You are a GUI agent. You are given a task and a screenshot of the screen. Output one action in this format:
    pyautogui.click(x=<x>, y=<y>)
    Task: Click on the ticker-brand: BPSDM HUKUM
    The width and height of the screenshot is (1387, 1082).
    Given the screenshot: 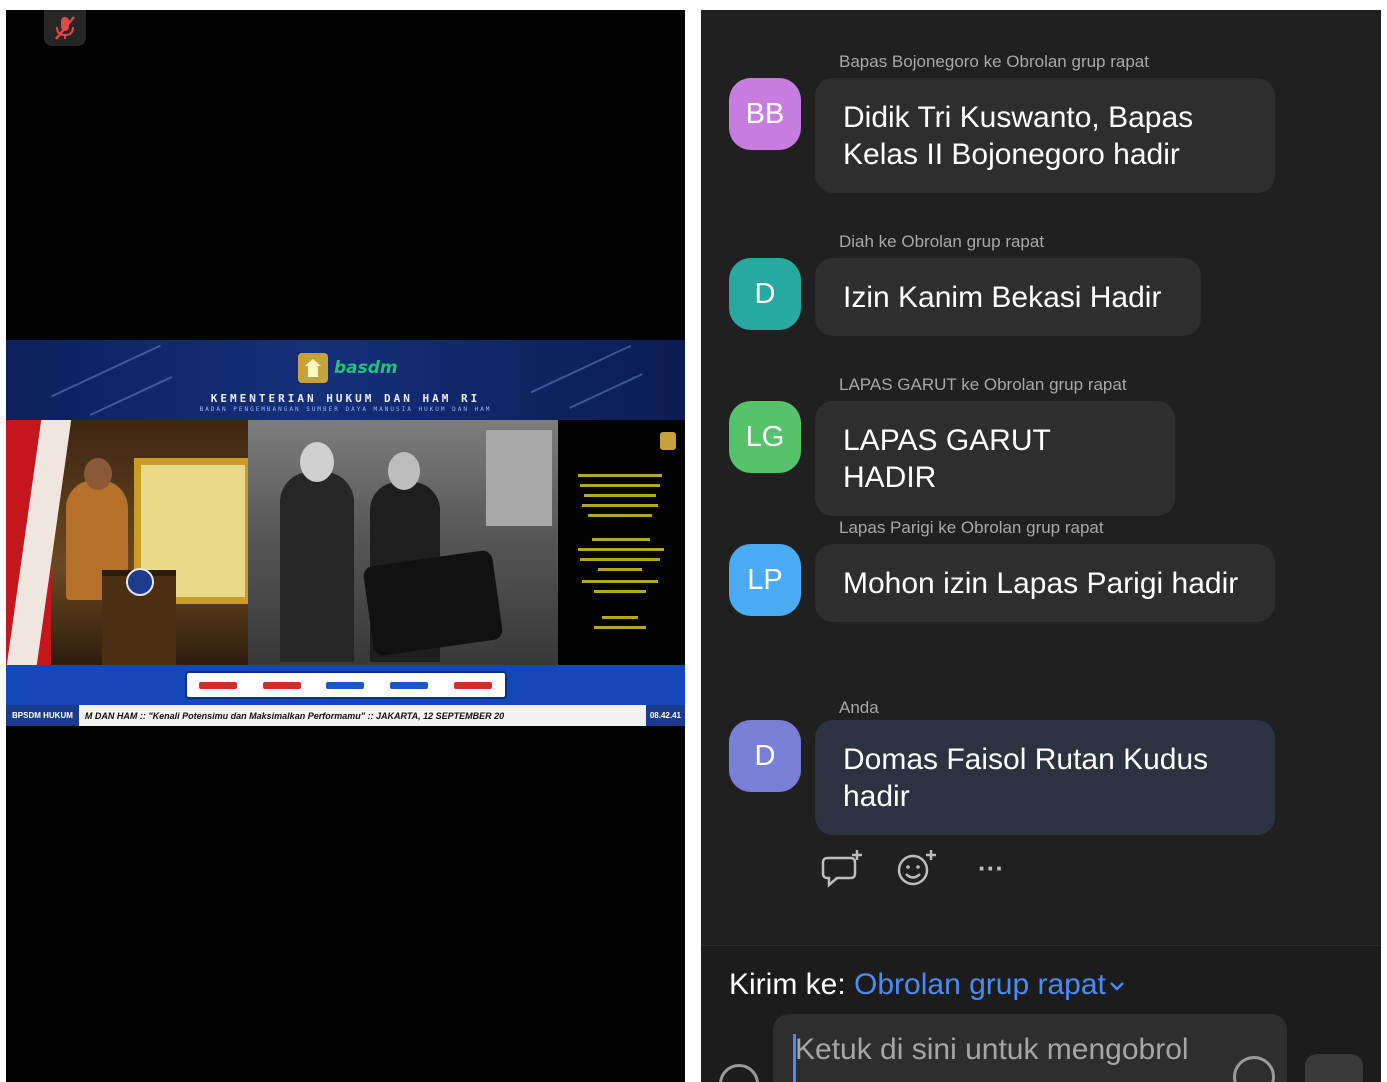 What is the action you would take?
    pyautogui.click(x=42, y=715)
    